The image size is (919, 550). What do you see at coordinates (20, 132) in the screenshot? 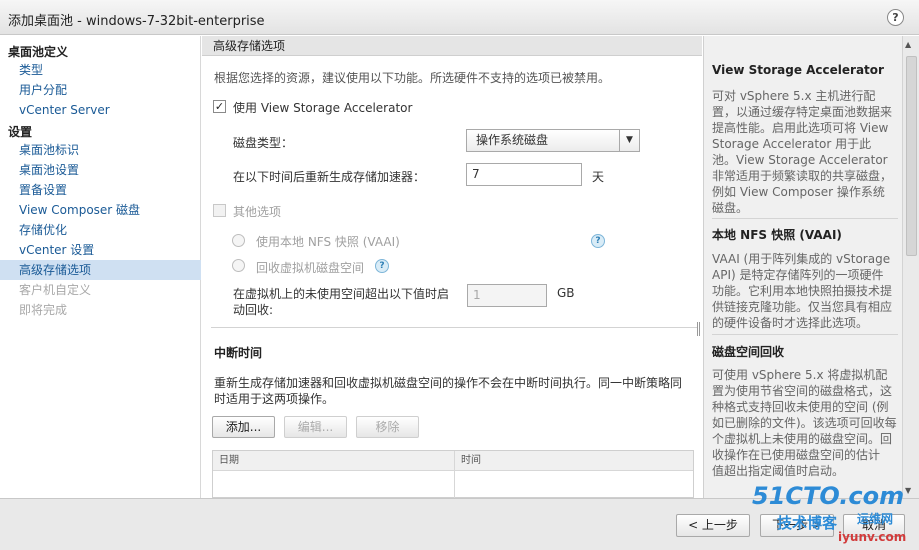
I see `nav-section-settings: 设置` at bounding box center [20, 132].